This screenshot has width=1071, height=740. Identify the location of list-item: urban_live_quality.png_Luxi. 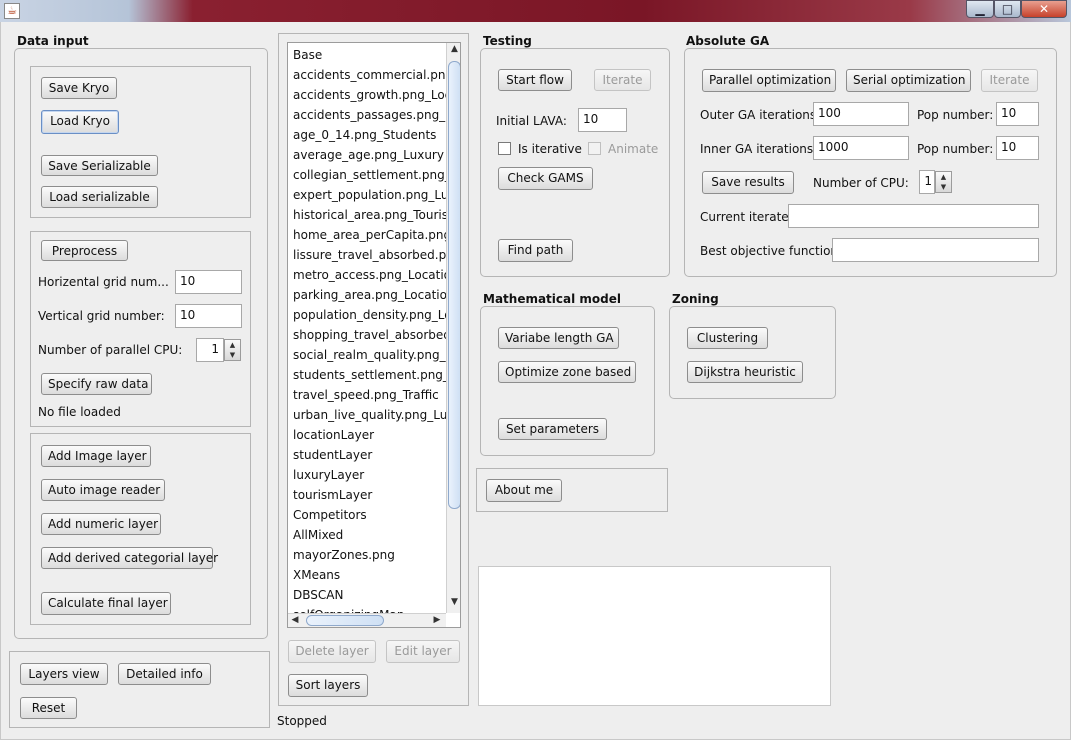
(367, 415).